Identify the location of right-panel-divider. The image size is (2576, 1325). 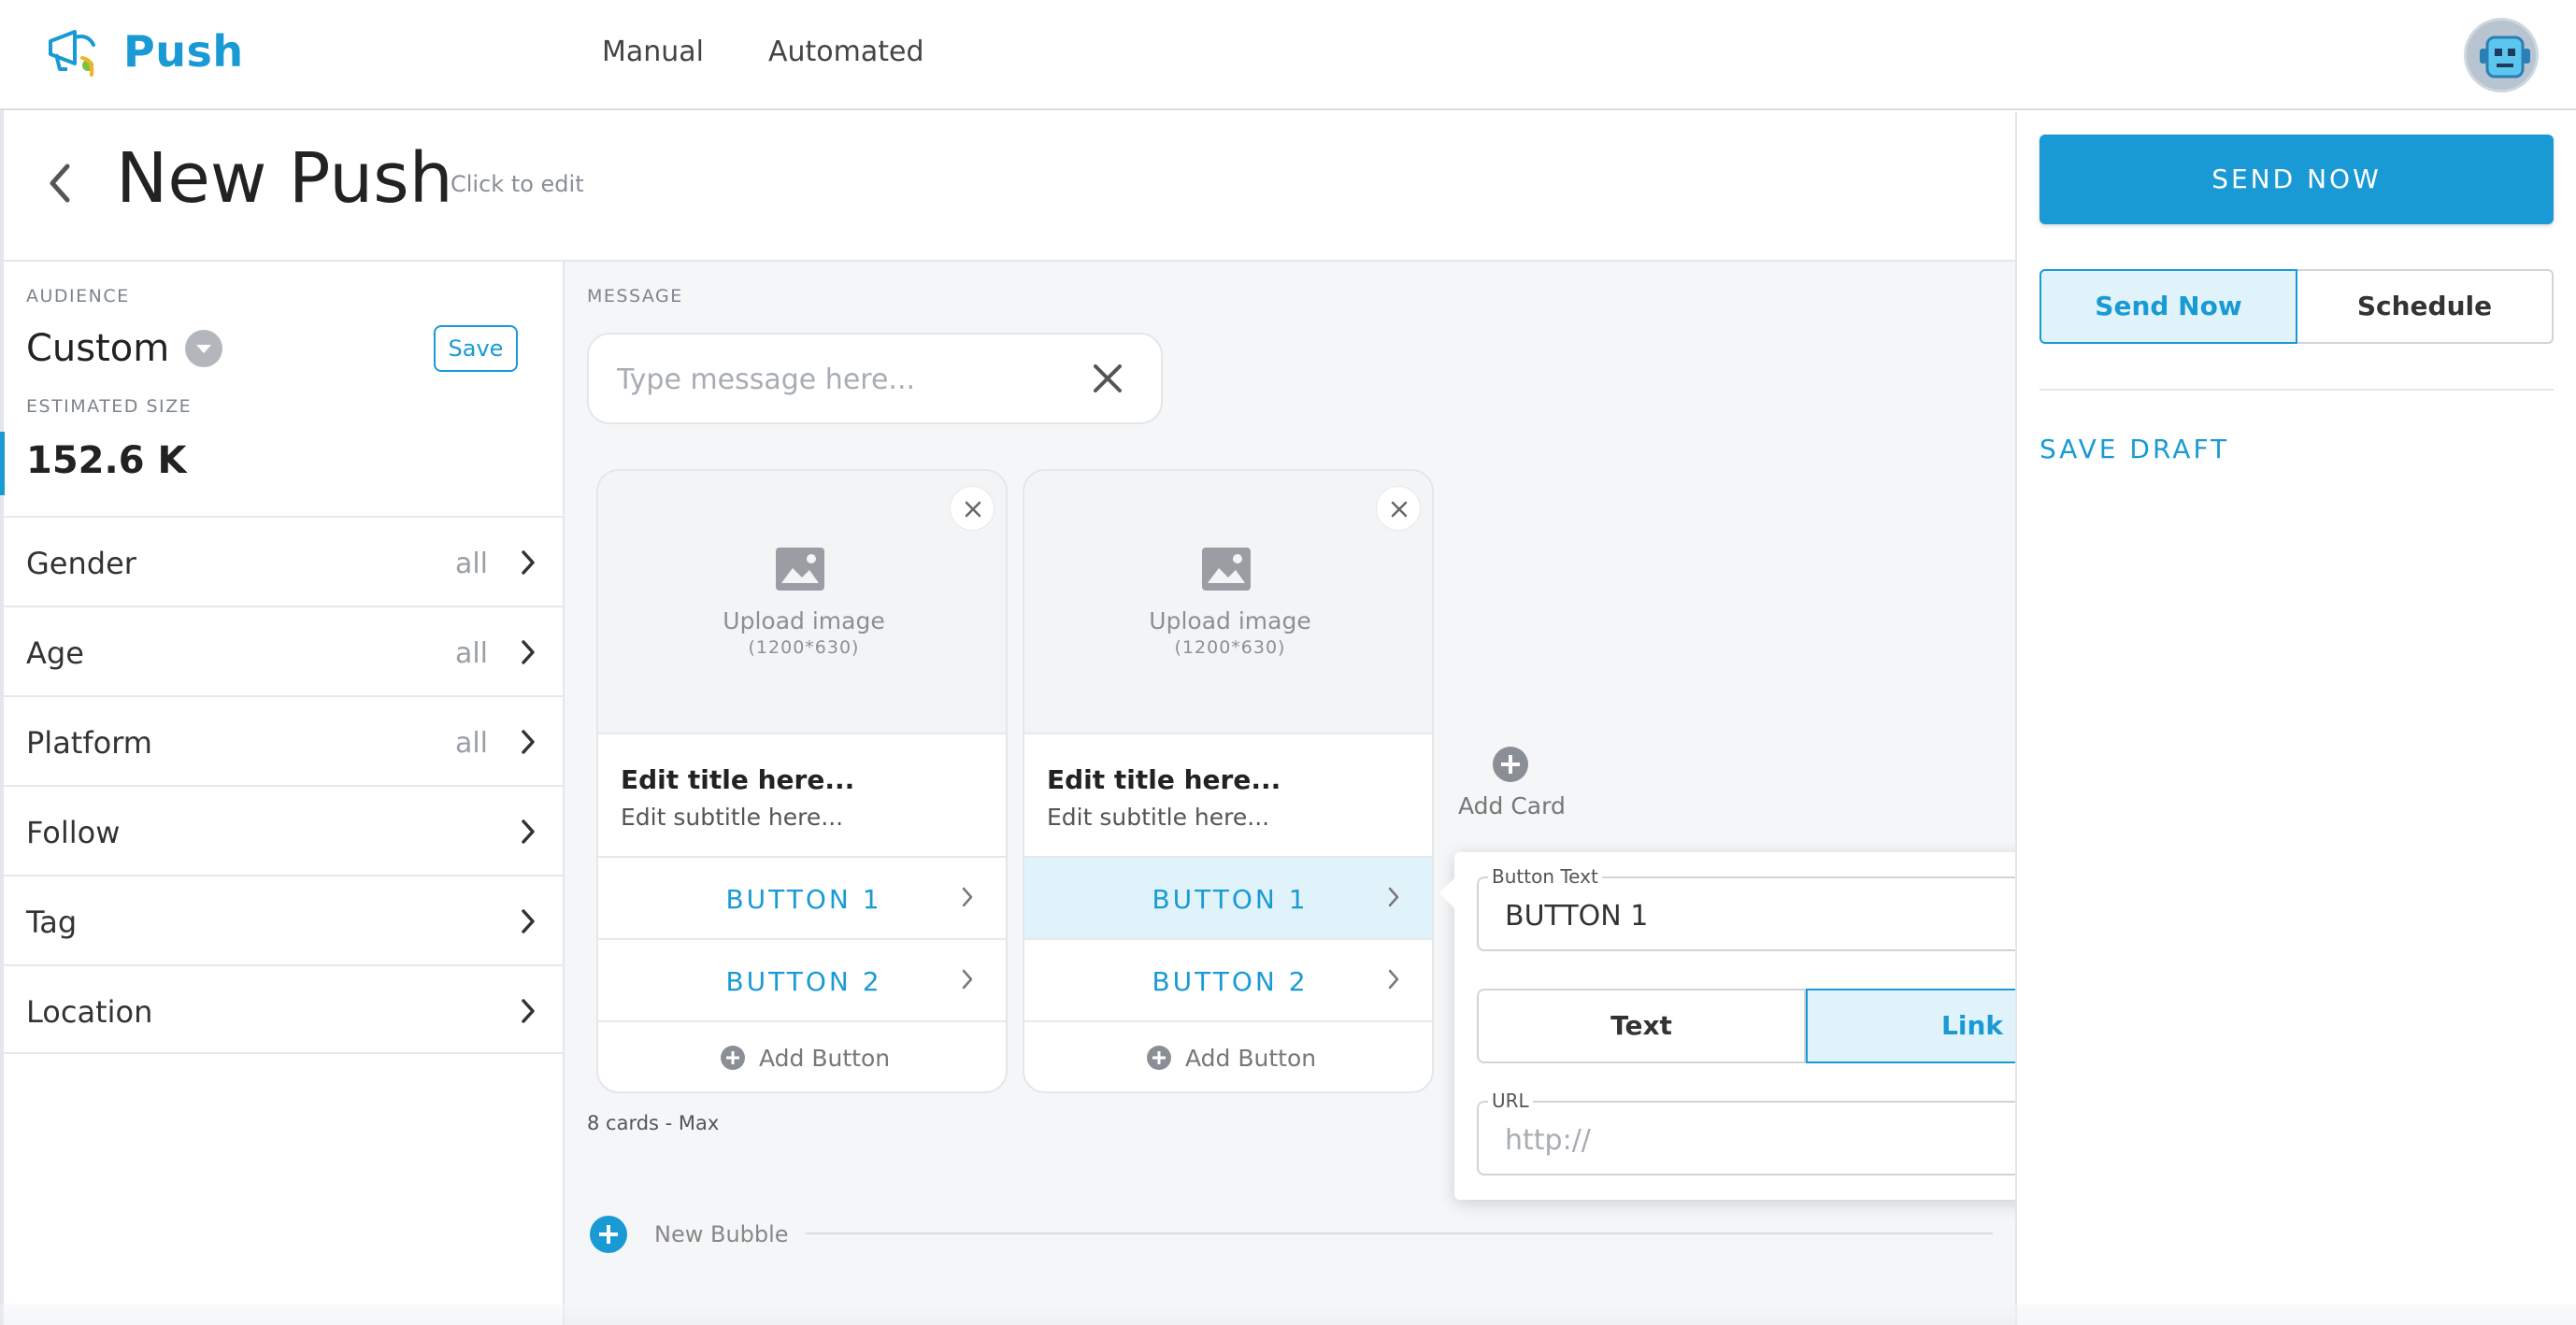
(2296, 390).